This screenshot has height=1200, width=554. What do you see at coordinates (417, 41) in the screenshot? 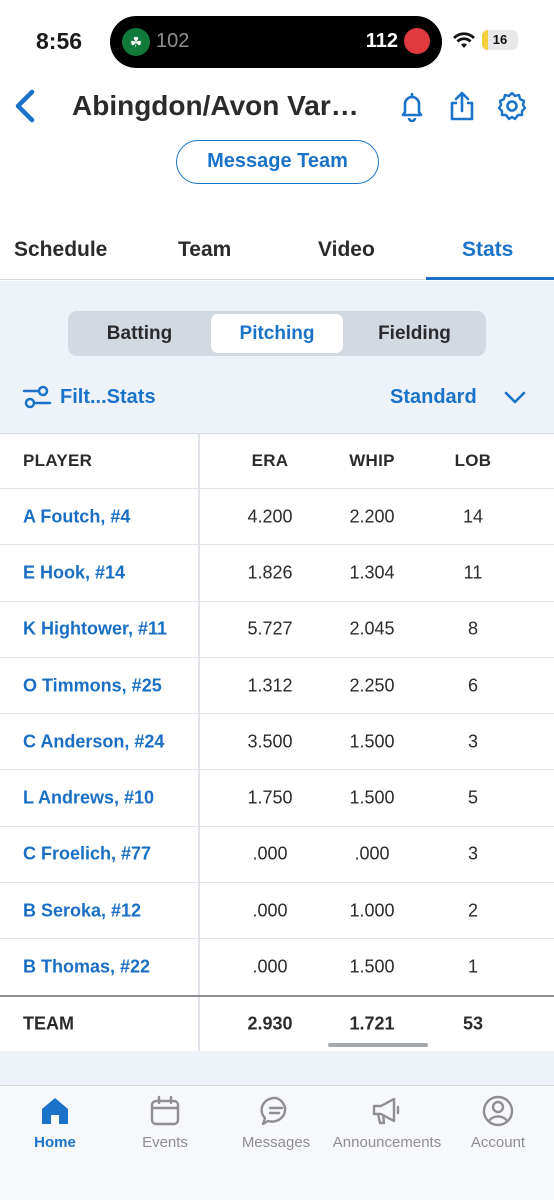
I see `hawks-logo-icon` at bounding box center [417, 41].